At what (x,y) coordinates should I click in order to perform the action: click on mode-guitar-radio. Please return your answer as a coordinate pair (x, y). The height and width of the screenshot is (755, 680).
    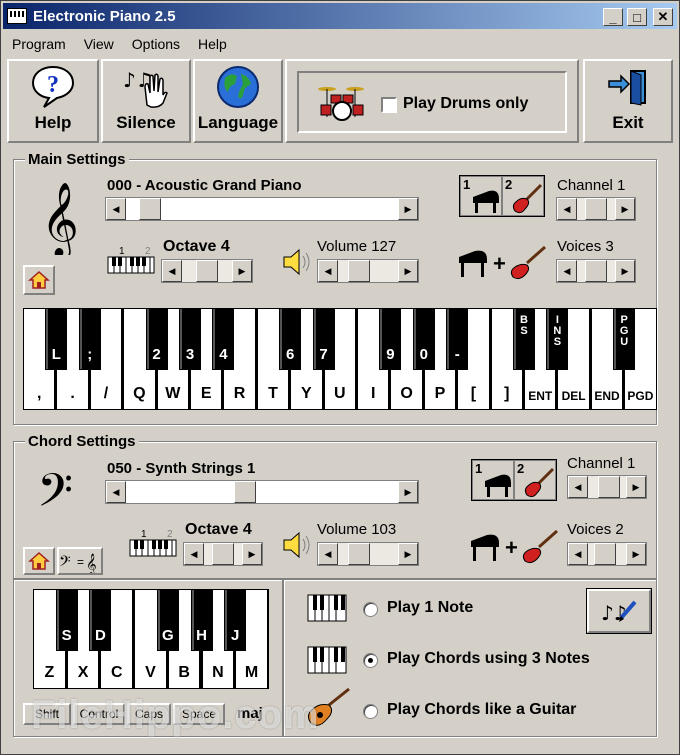
    Looking at the image, I should click on (370, 711).